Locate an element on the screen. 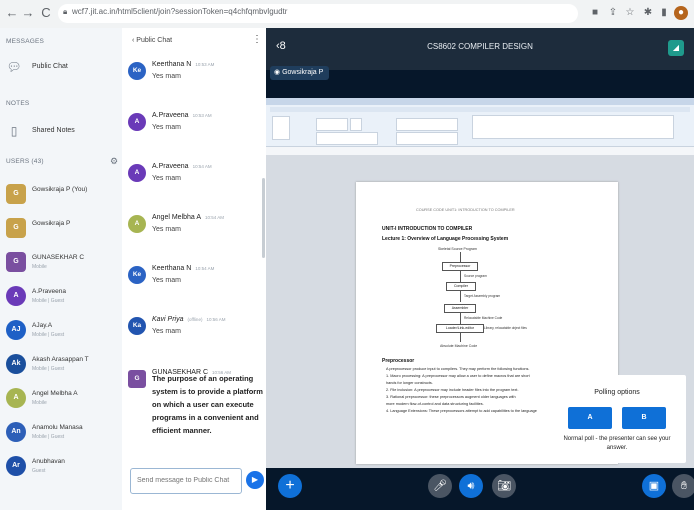 Image resolution: width=694 pixels, height=510 pixels. sidebar-item-public-chat: 💬︎ Public Chat is located at coordinates (61, 68).